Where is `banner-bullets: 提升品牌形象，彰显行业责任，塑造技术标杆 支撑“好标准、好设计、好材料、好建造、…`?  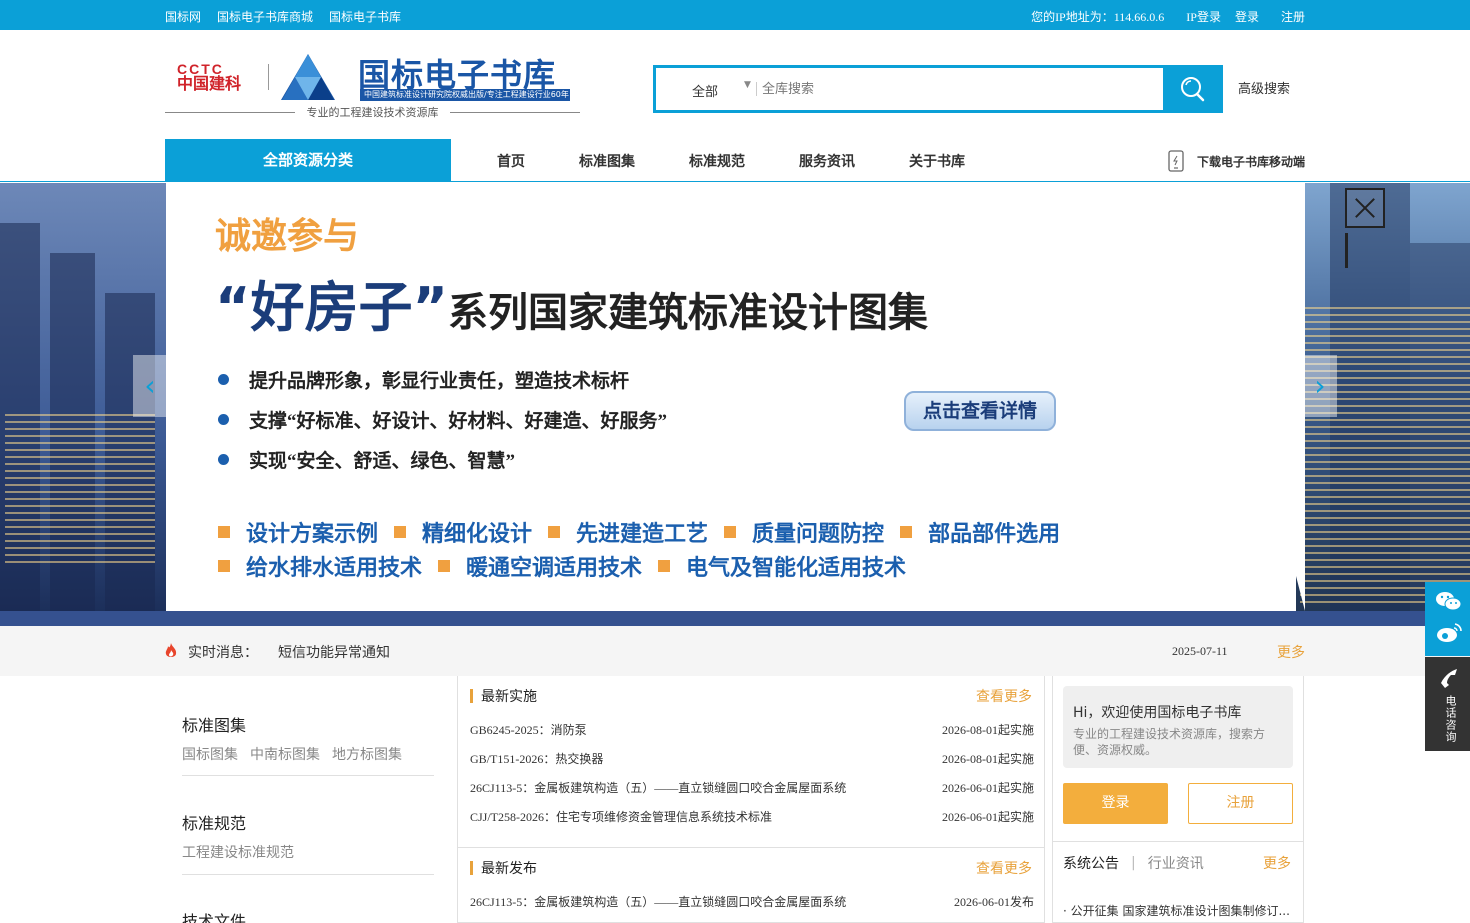
banner-bullets: 提升品牌形象，彰显行业责任，塑造技术标杆 支撑“好标准、好设计、好材料、好建造、… is located at coordinates (442, 419).